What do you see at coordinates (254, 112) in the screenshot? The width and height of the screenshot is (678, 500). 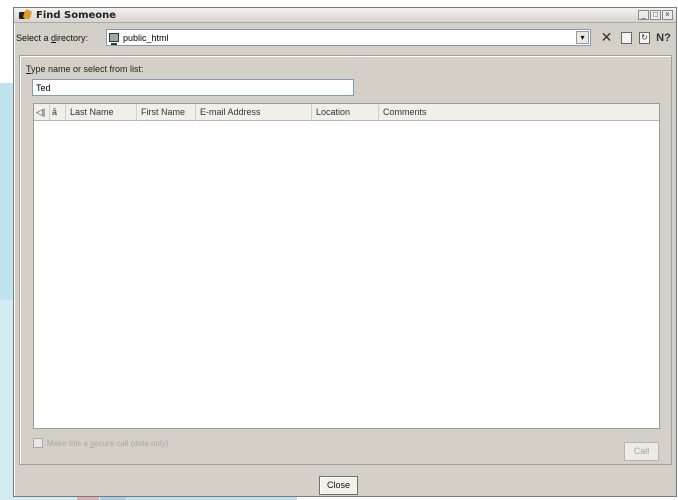 I see `column-header-email: E-mail Address` at bounding box center [254, 112].